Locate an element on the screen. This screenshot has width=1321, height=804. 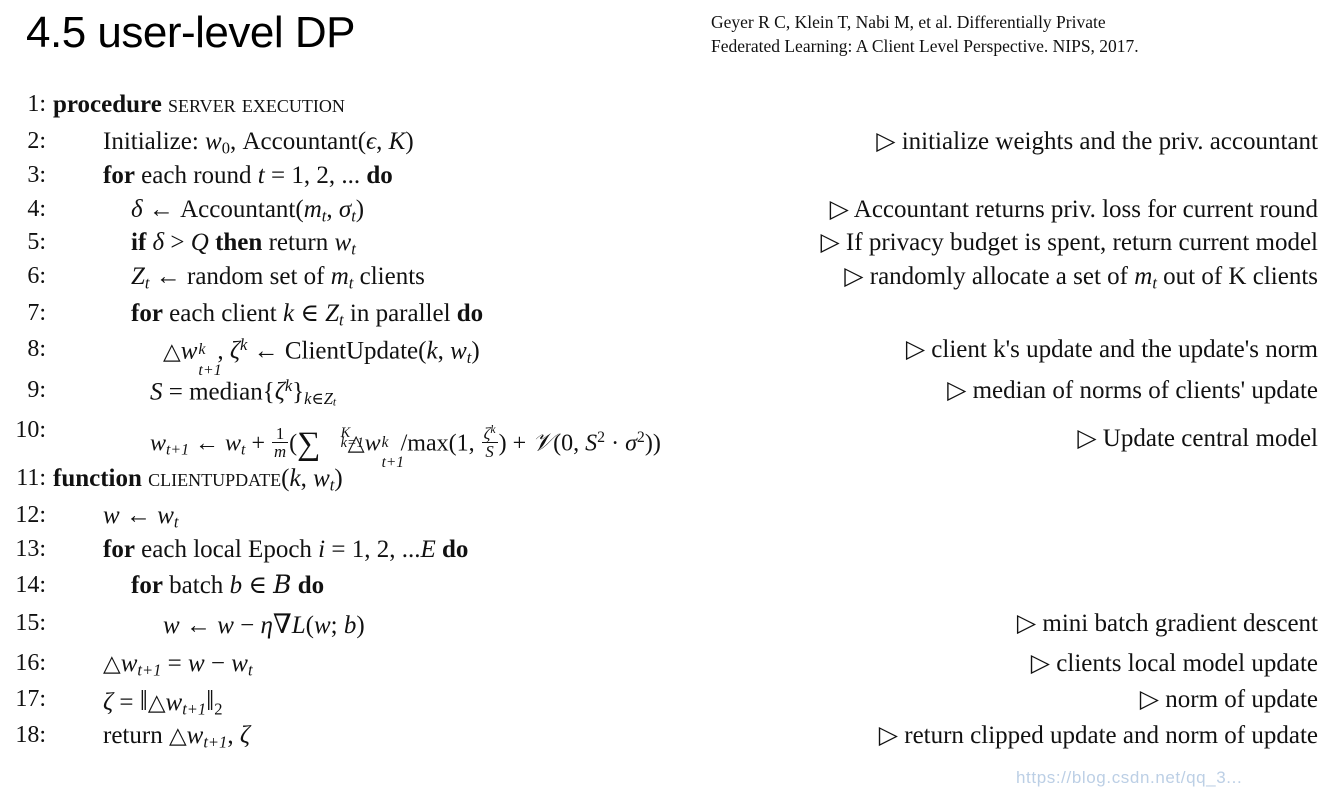
line-number: 10: is located at coordinates (30, 430).